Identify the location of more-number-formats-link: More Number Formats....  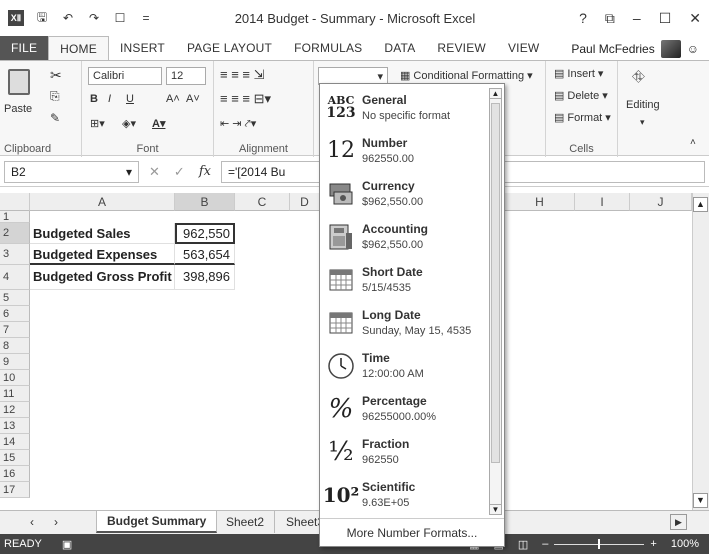
(412, 532).